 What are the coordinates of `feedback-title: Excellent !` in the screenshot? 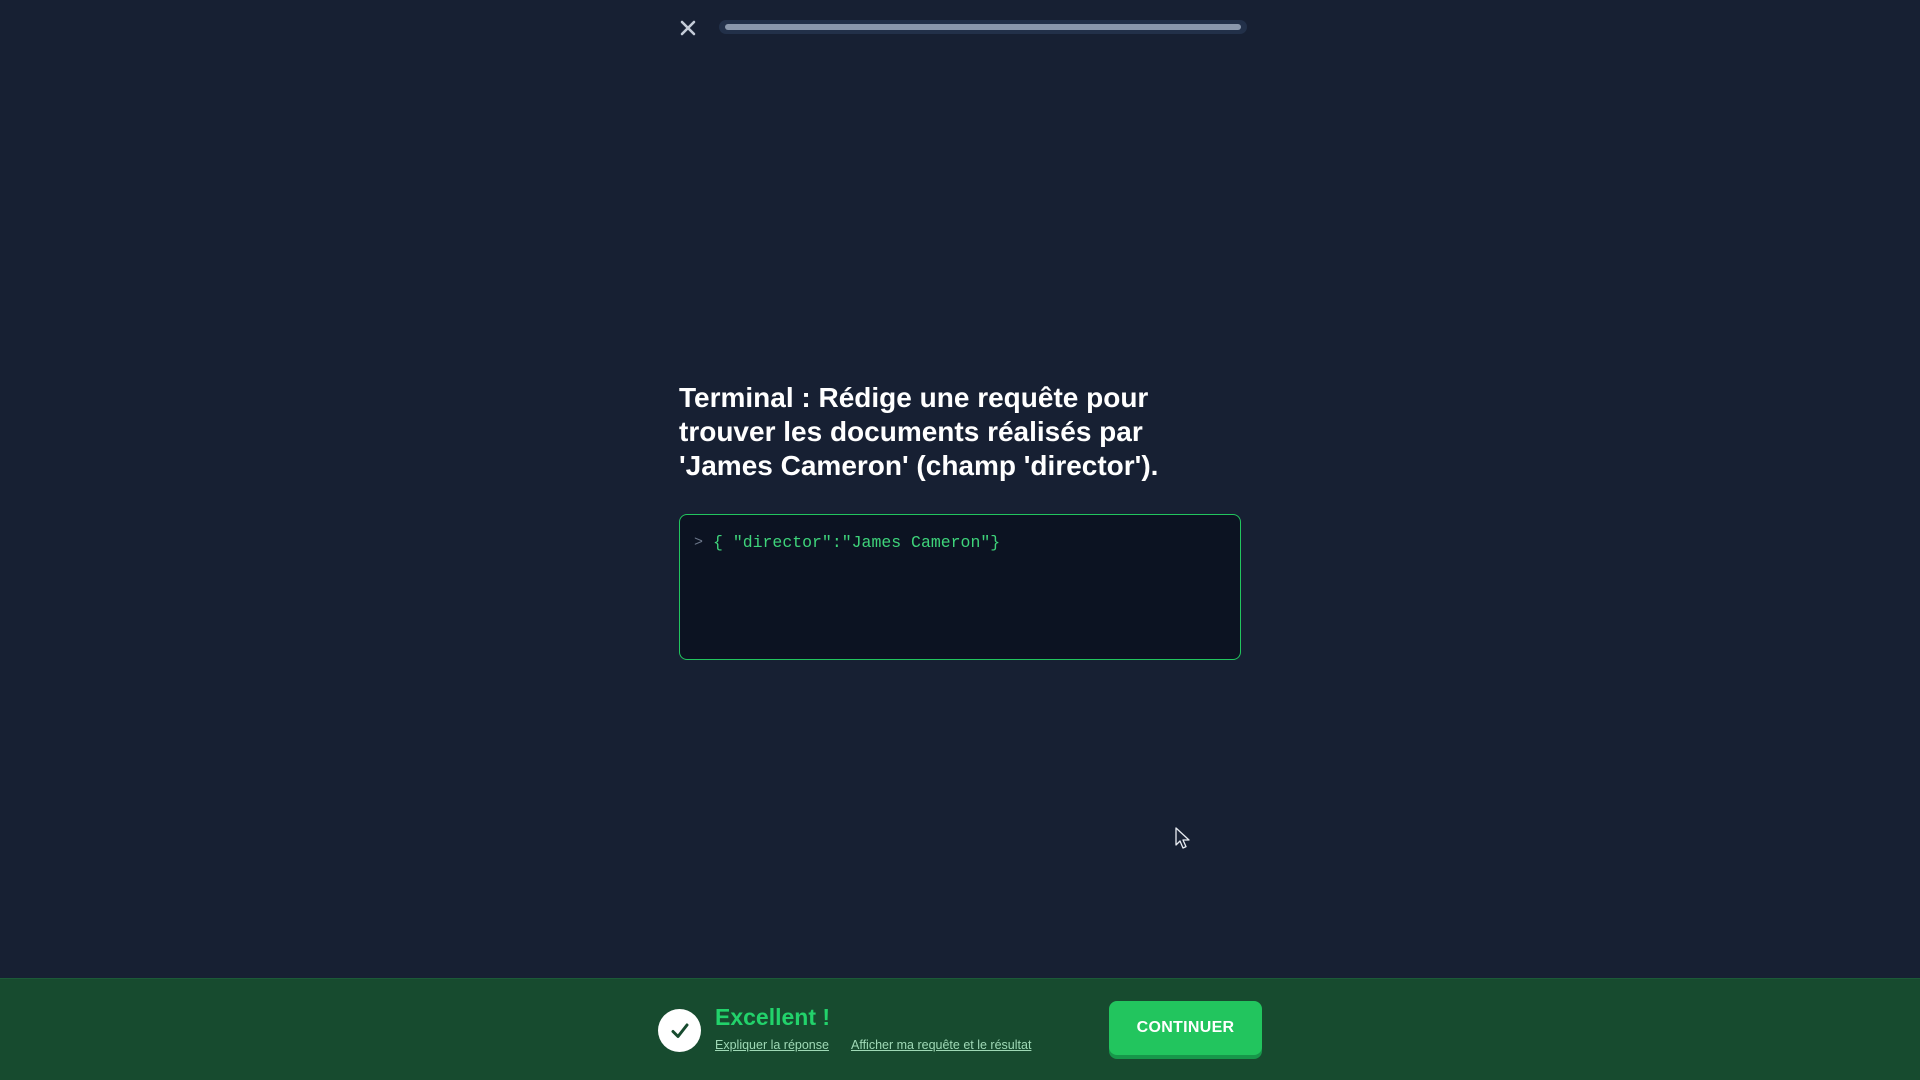 It's located at (773, 1017).